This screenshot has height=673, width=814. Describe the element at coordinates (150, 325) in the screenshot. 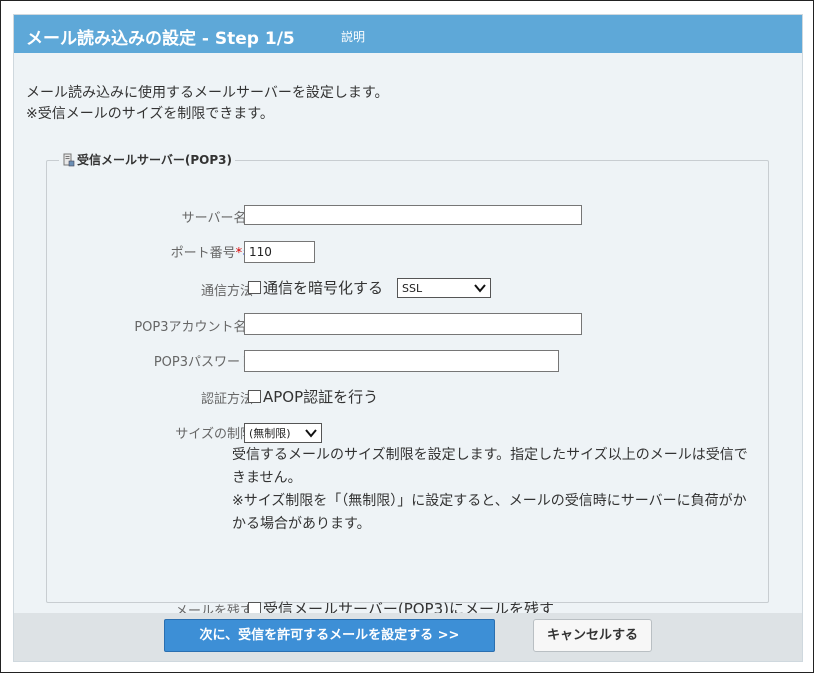

I see `account-label: POP3アカウント名*` at that location.